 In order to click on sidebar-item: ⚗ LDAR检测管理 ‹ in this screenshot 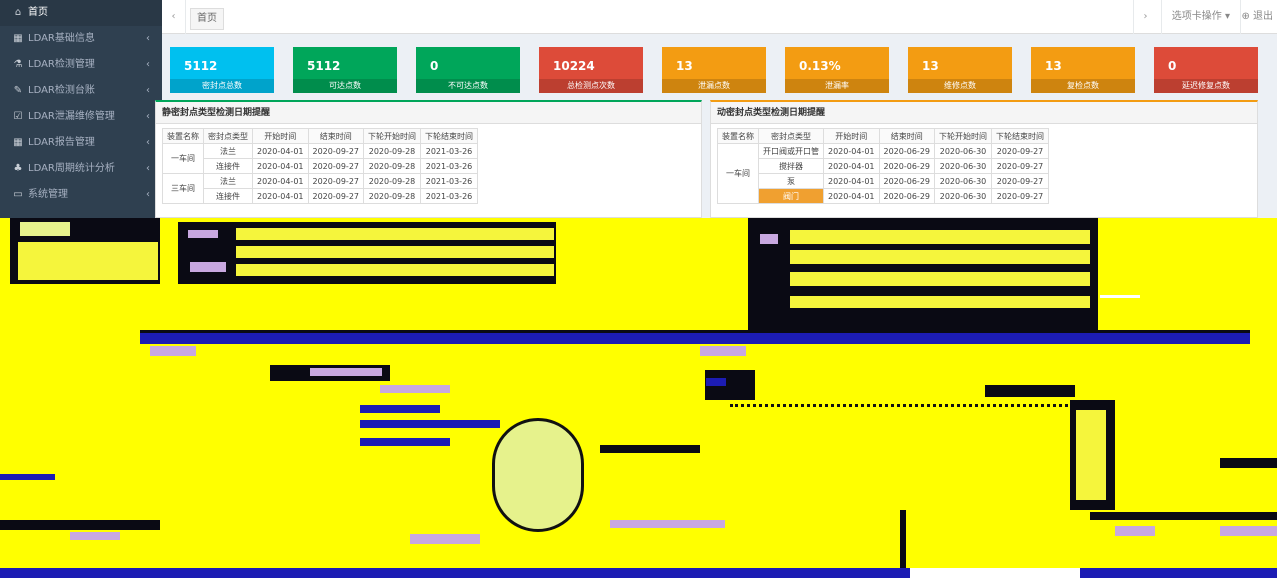, I will do `click(81, 65)`.